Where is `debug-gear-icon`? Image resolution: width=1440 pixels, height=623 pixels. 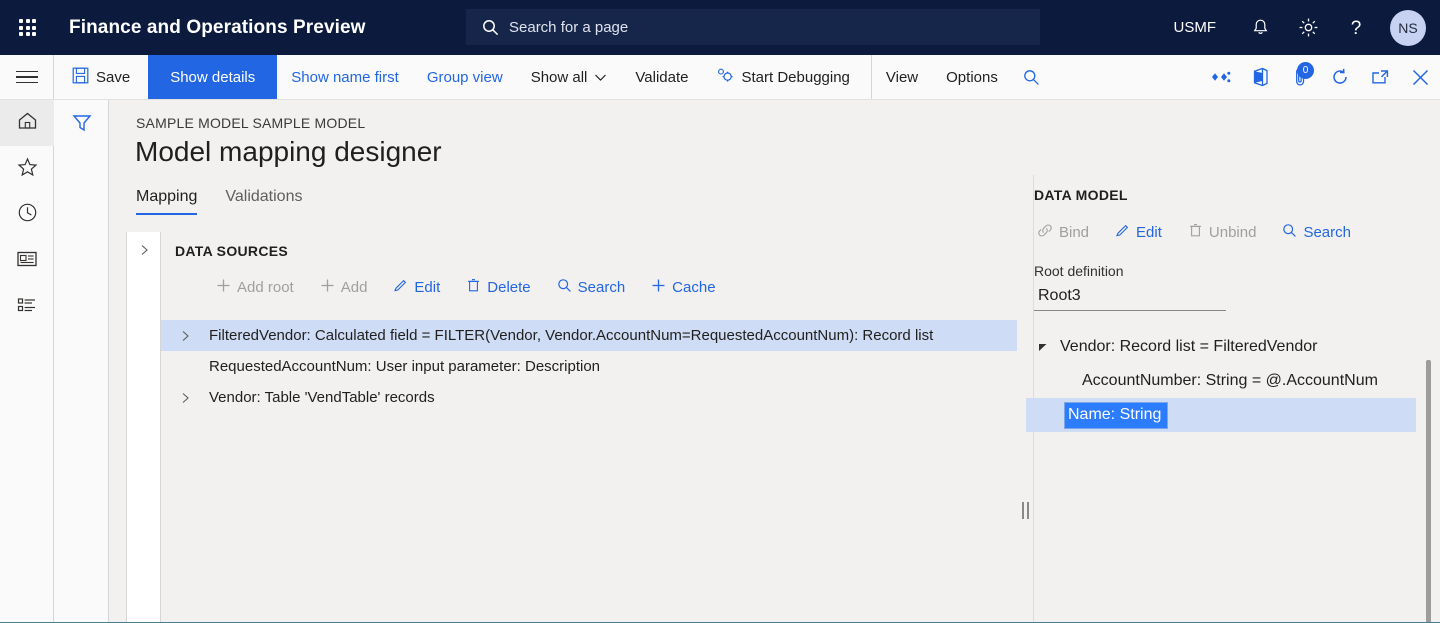 debug-gear-icon is located at coordinates (725, 77).